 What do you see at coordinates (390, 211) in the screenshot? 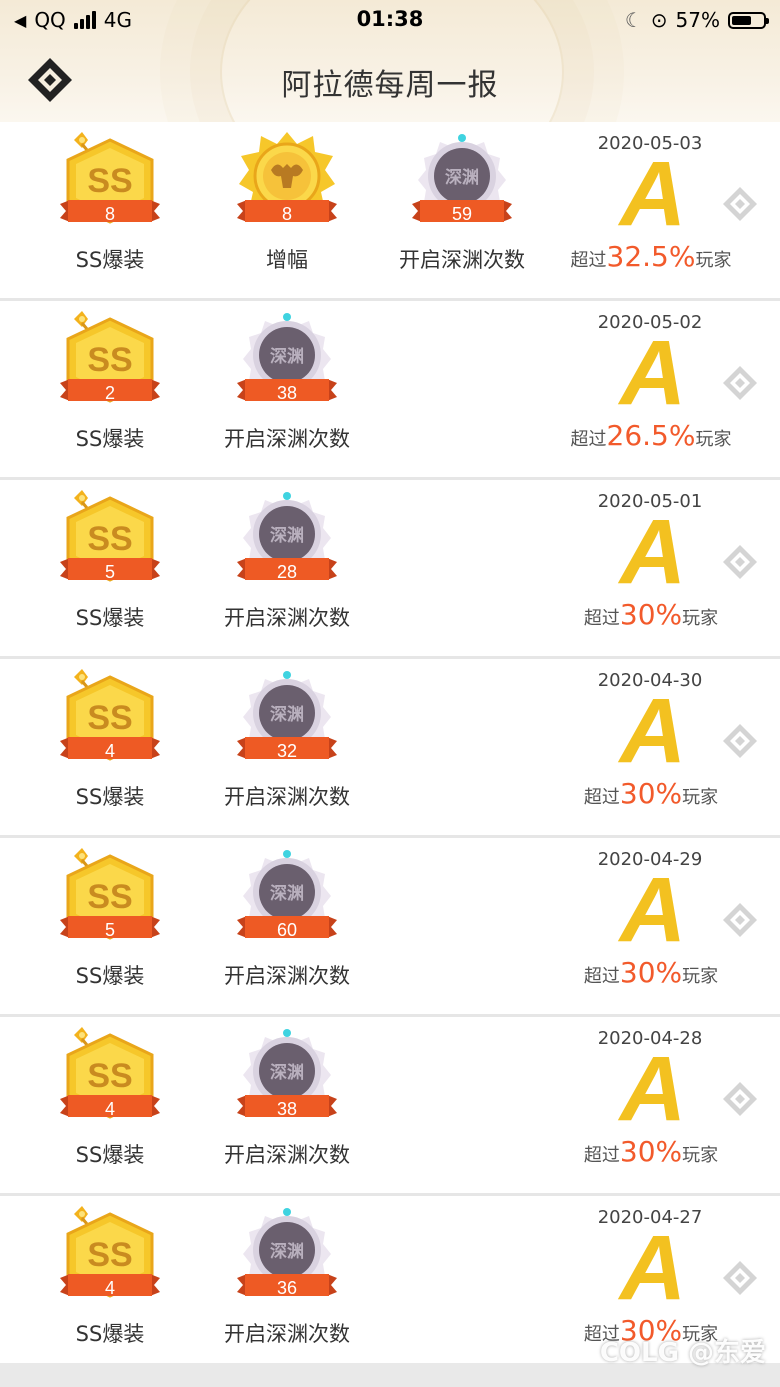
I see `report-row: SS 8 SS爆装 8 增幅 深渊 59 开启深渊次数 2020-05-03 A 超过32.5%玩家` at bounding box center [390, 211].